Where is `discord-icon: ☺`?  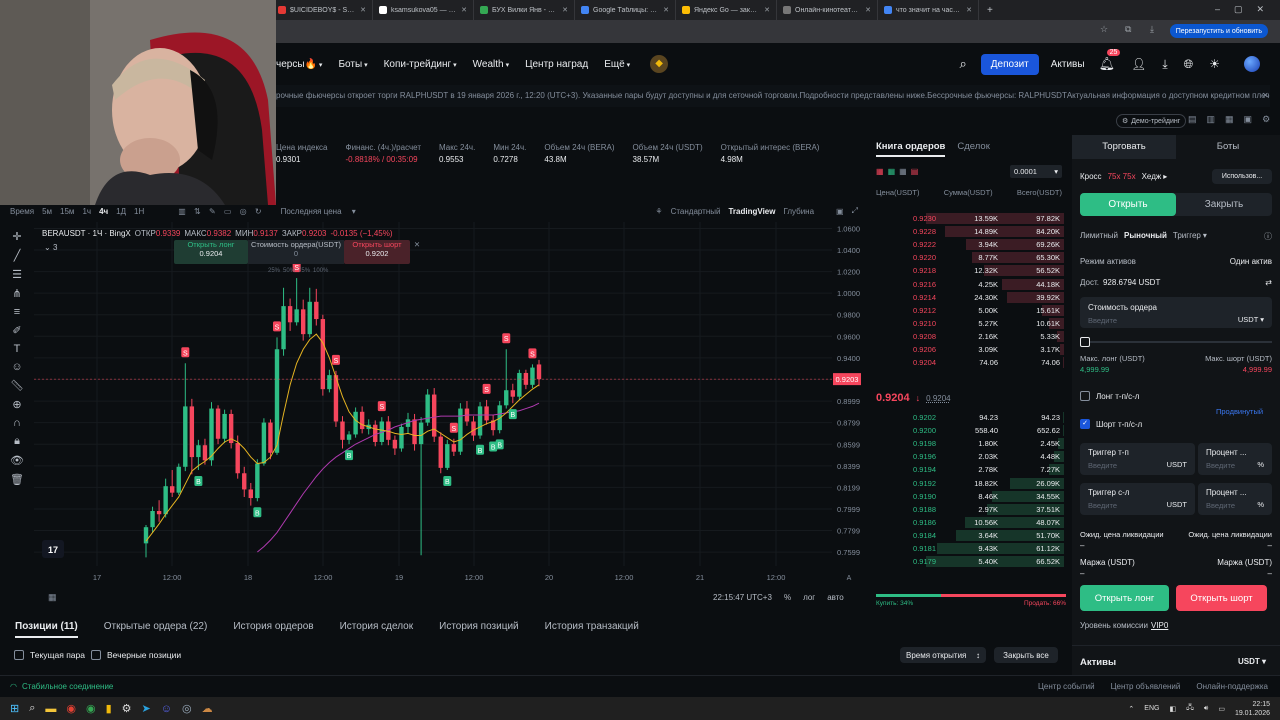
discord-icon: ☺ is located at coordinates (166, 709).